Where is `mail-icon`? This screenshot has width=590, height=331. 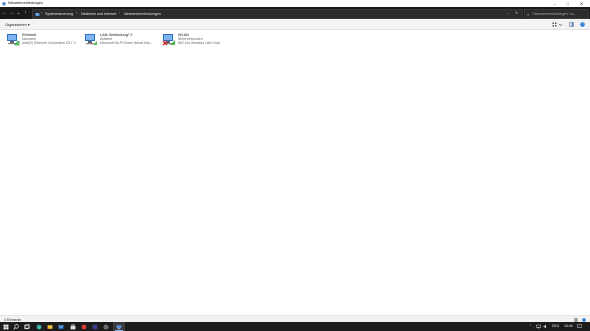
mail-icon is located at coordinates (61, 327).